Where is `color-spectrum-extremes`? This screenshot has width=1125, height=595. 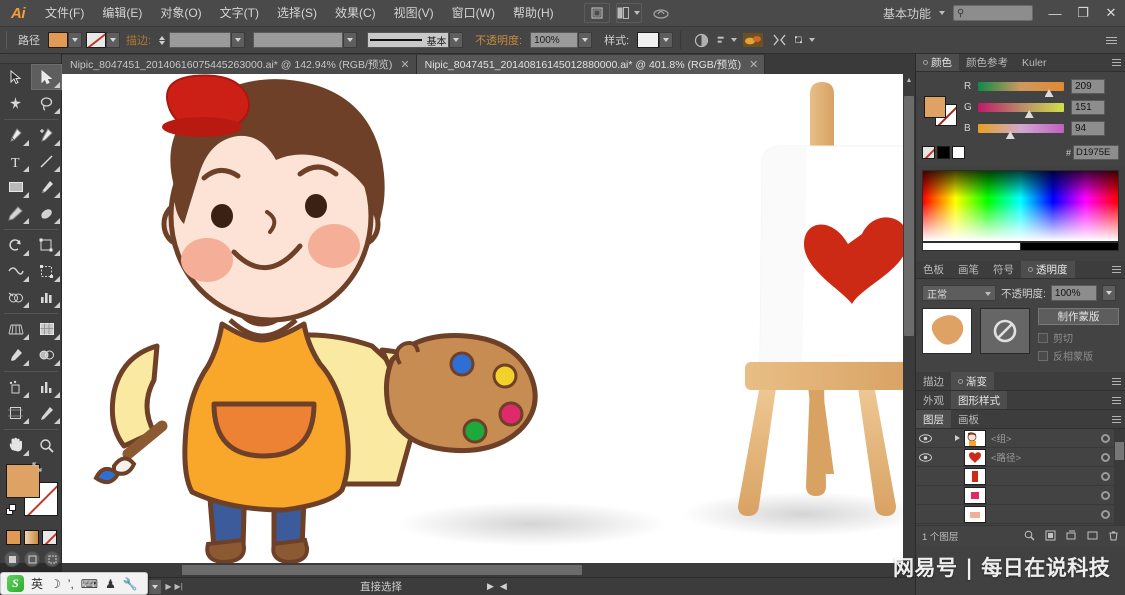 color-spectrum-extremes is located at coordinates (1020, 246).